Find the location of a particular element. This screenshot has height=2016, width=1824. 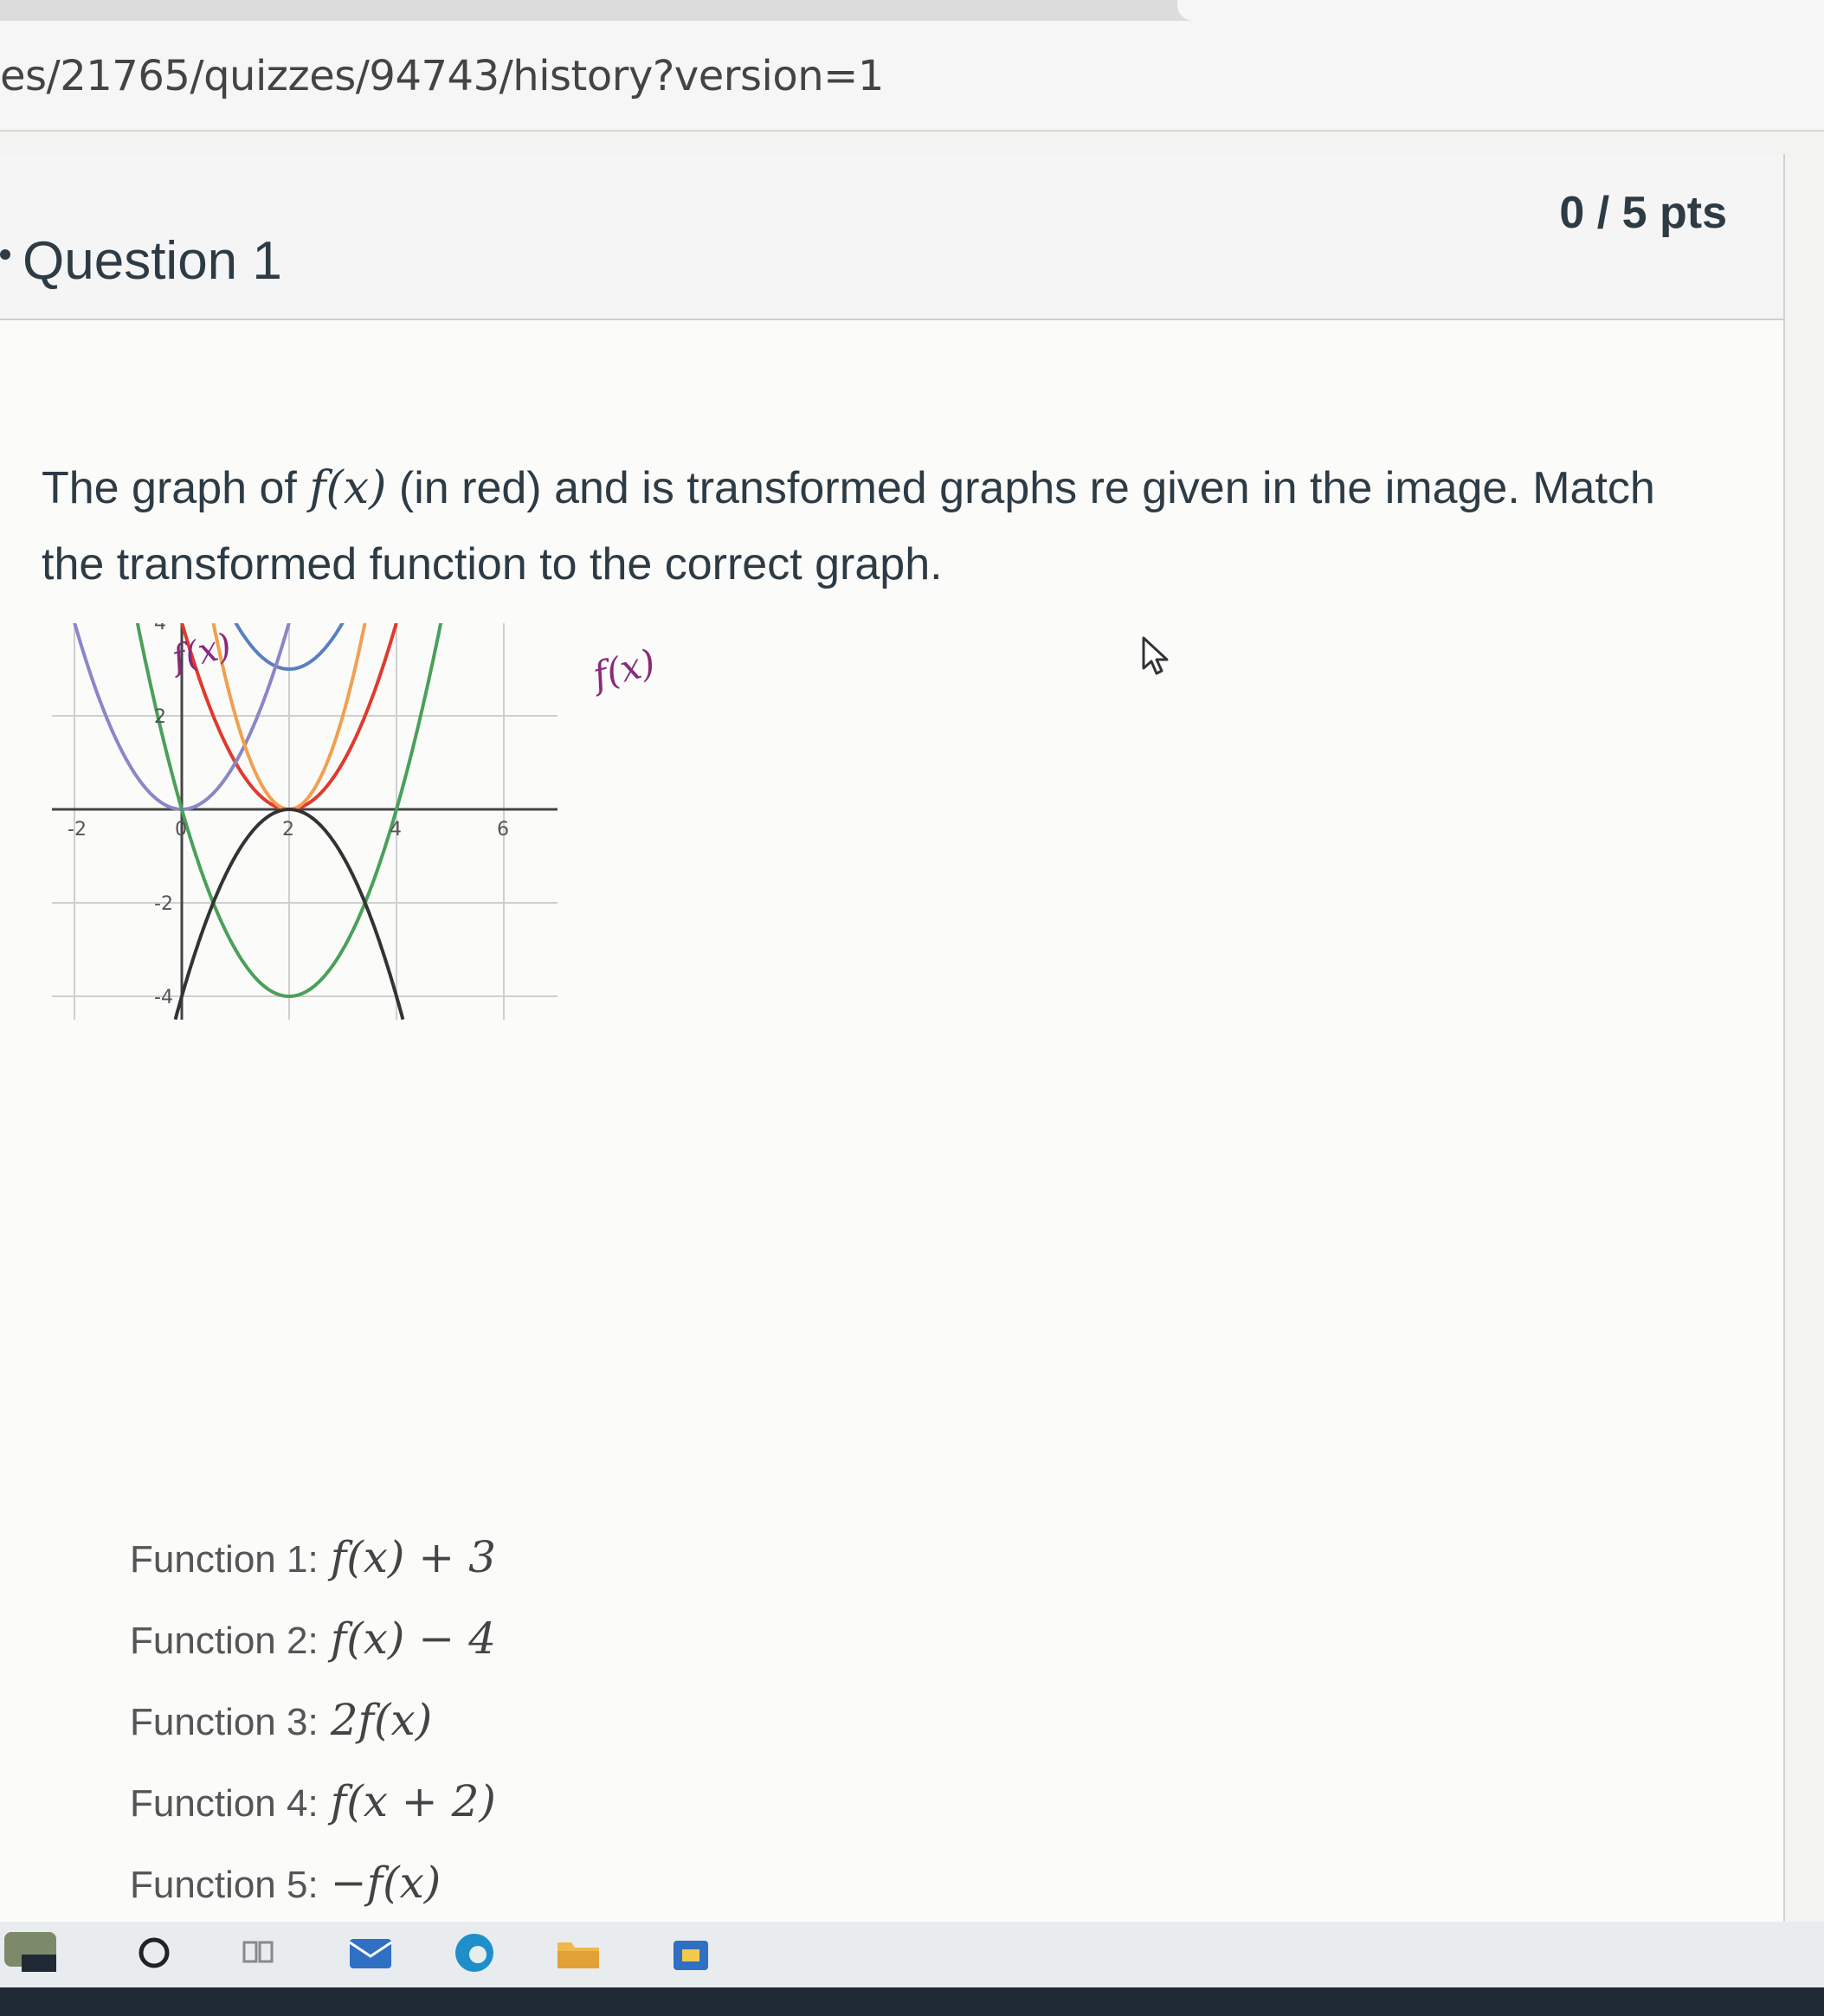

graph-grid is located at coordinates (305, 821).